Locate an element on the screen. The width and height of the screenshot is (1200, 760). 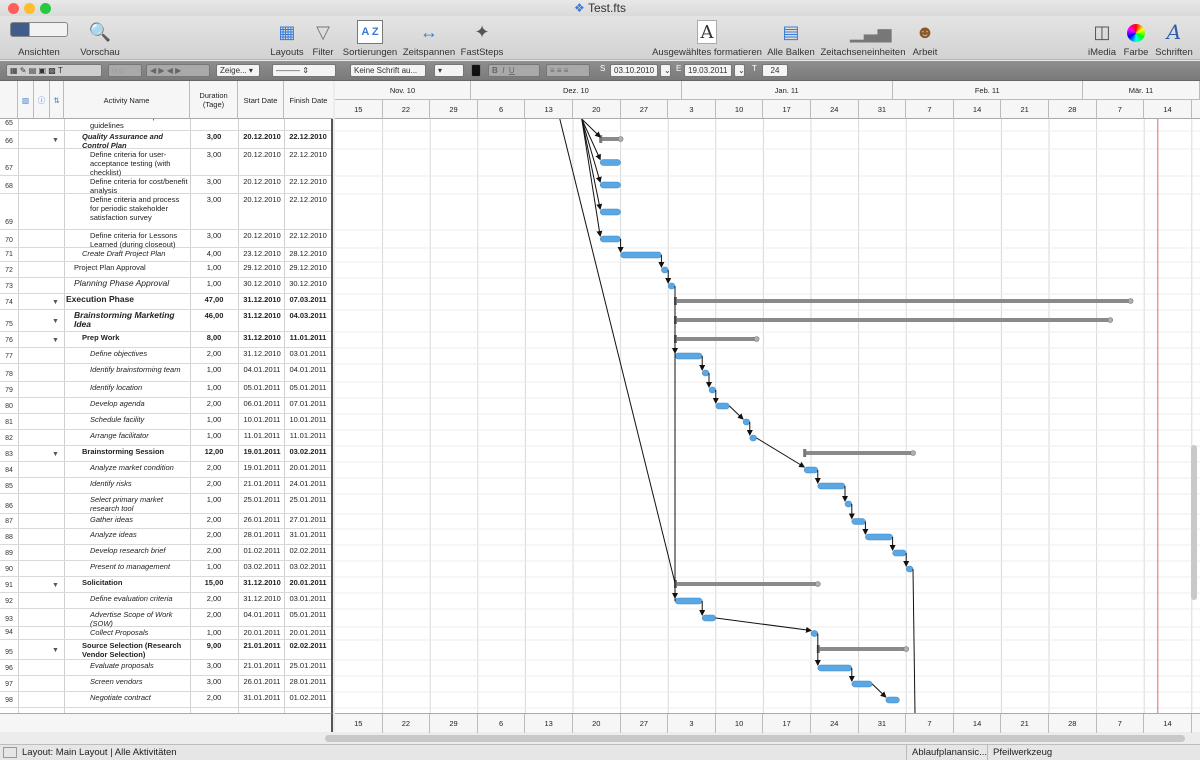
outline-column-icon: ⇅ is located at coordinates (57, 100).